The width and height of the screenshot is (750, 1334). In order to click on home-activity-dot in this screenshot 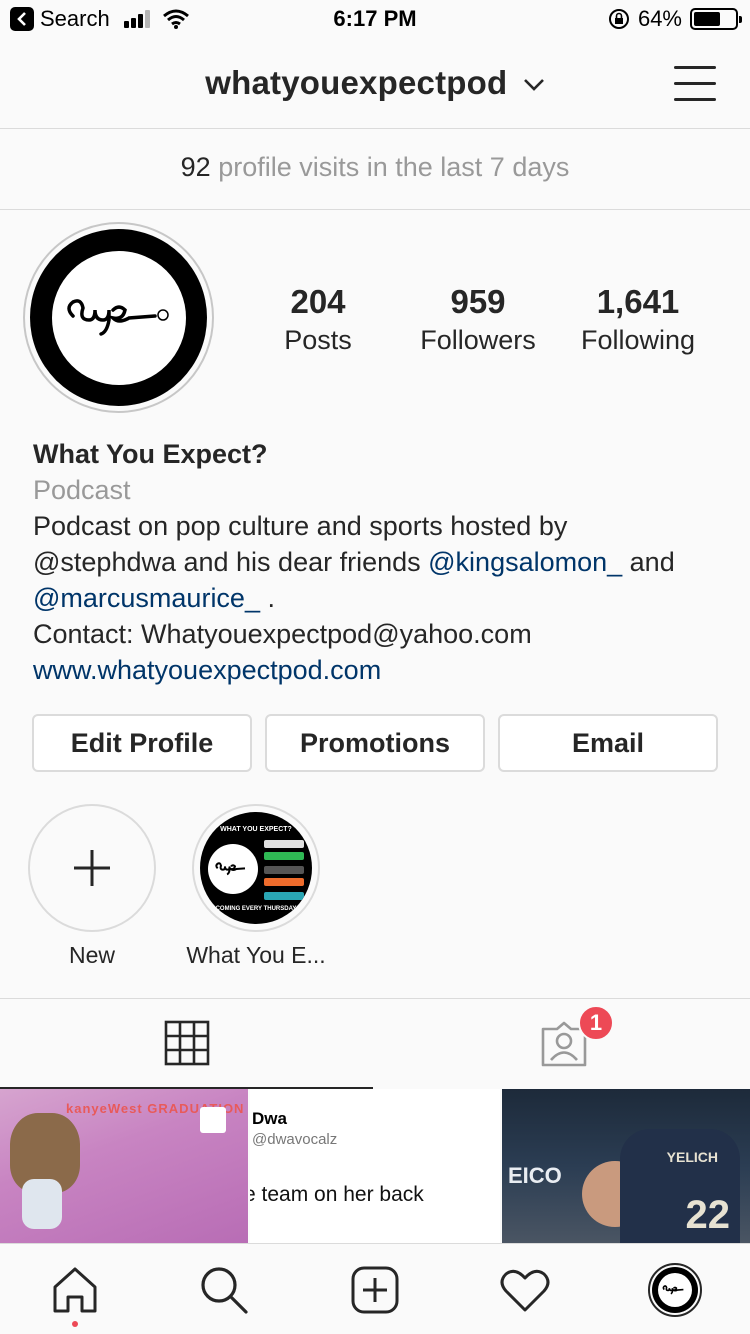, I will do `click(75, 1324)`.